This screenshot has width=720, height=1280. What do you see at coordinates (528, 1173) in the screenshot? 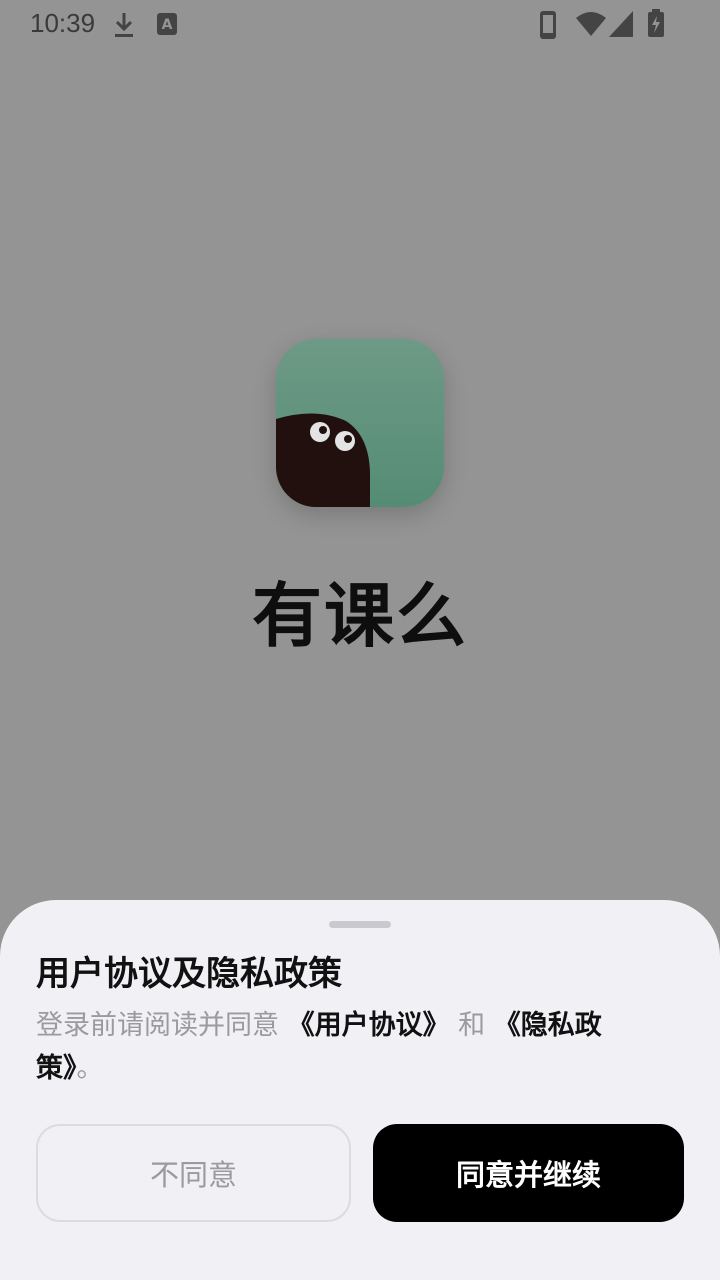
I see `agree-continue-button: 同意并继续` at bounding box center [528, 1173].